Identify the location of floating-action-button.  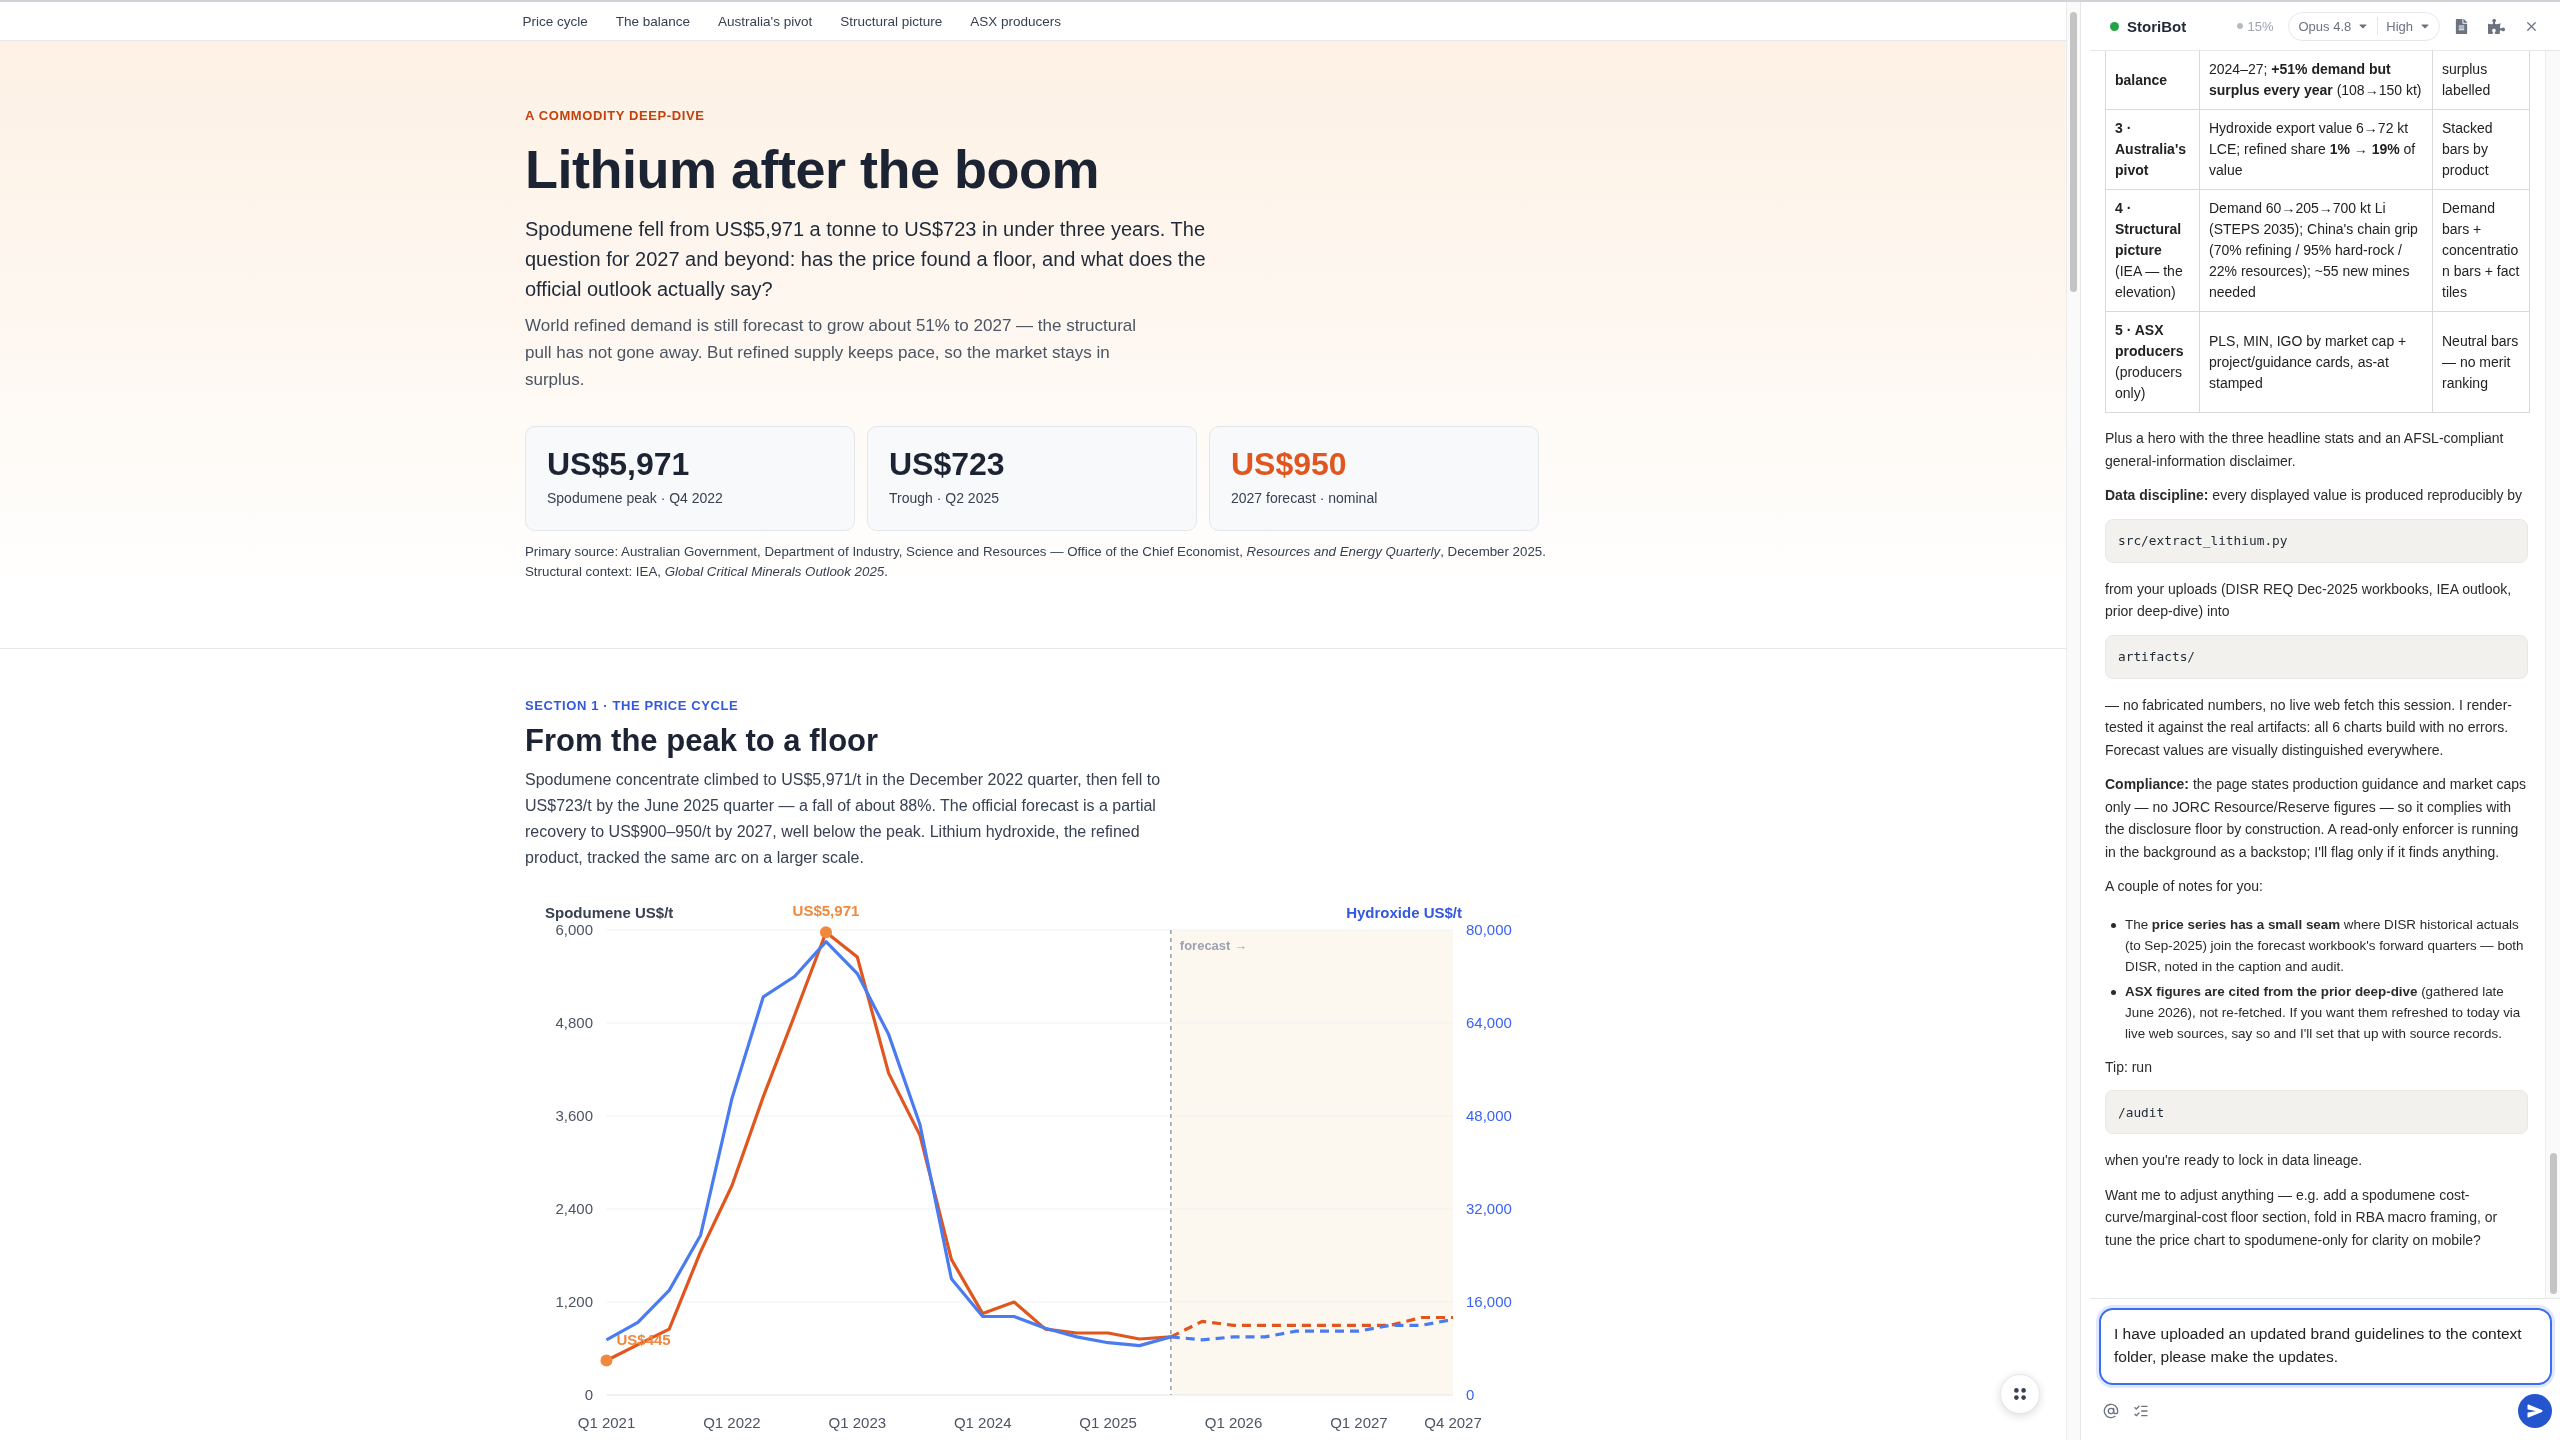
(2020, 1394).